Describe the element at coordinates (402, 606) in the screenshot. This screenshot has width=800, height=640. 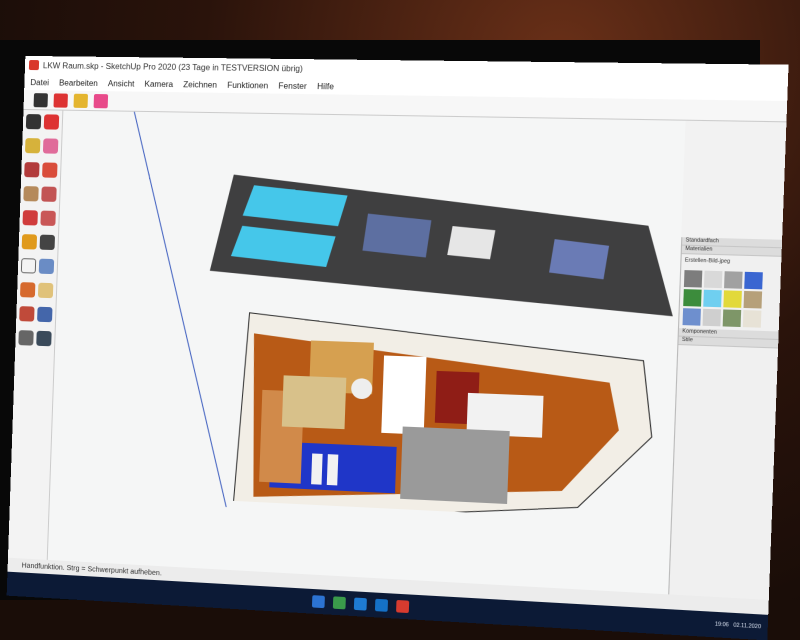
I see `sketchup-taskbar-icon` at that location.